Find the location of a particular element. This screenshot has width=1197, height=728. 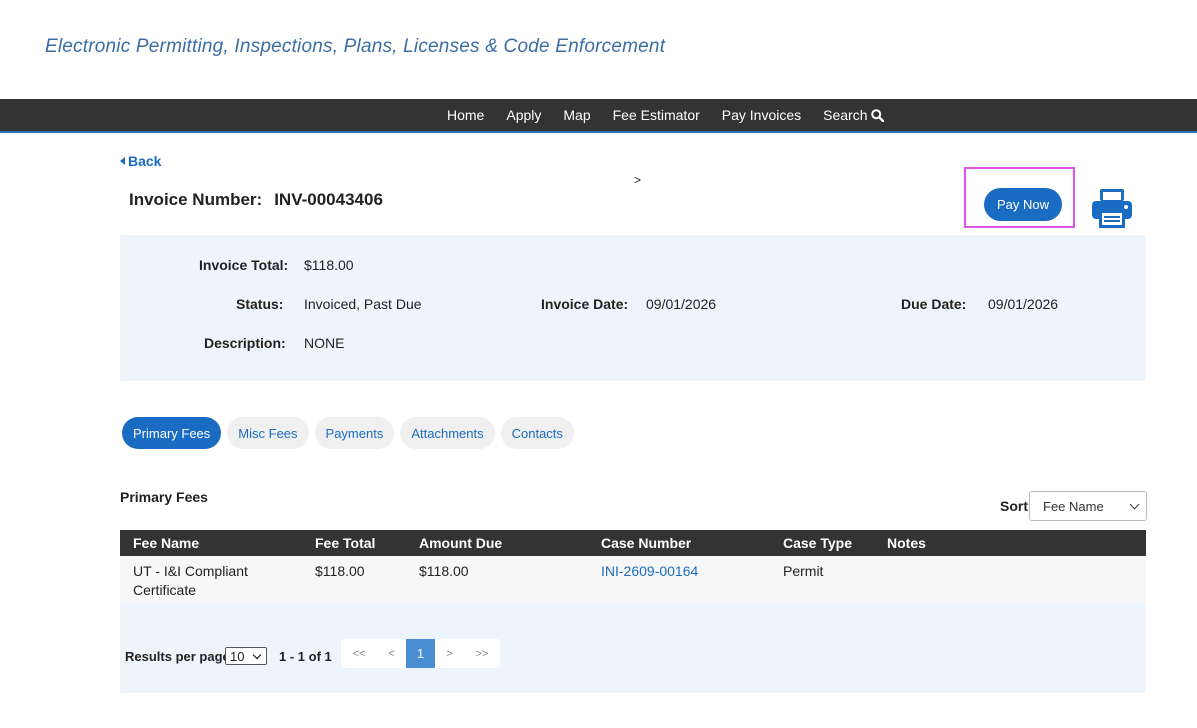

results-per-page-select: 10 is located at coordinates (246, 656).